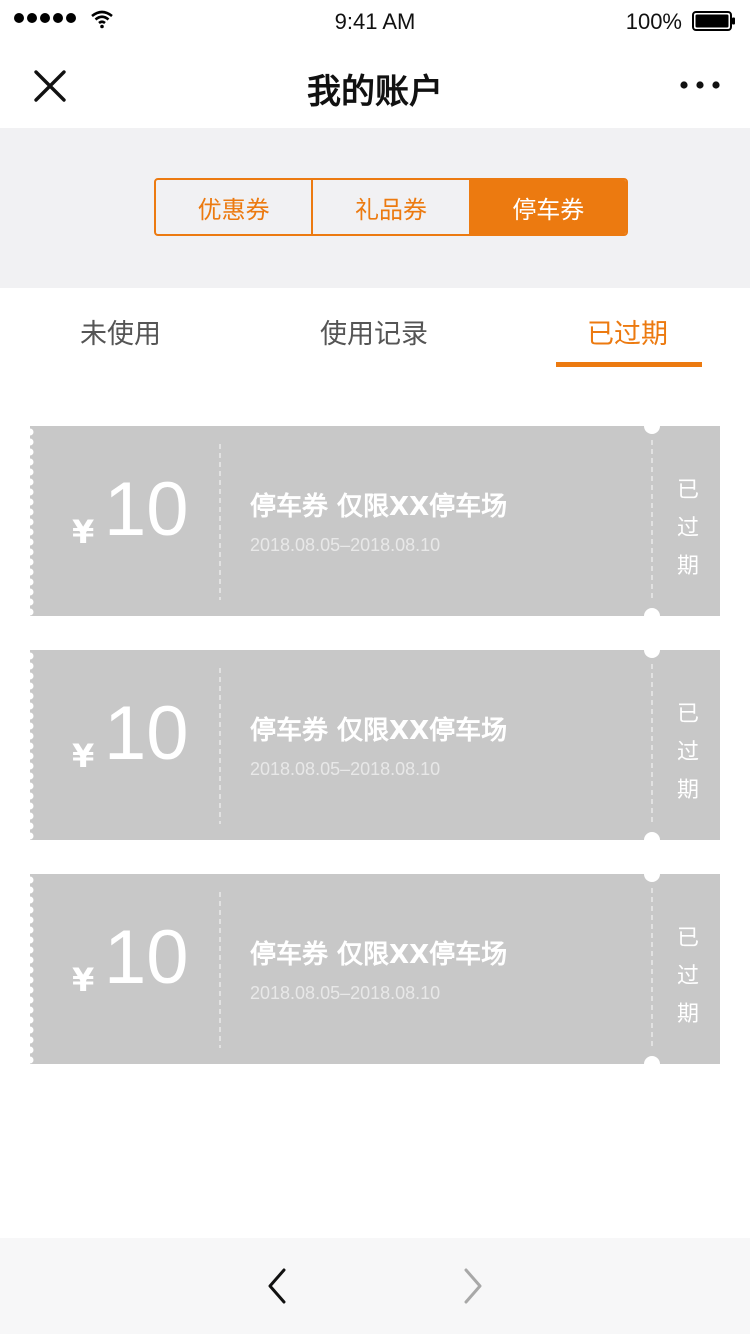 This screenshot has width=750, height=1334. What do you see at coordinates (547, 207) in the screenshot?
I see `segment-parking-coupon: 停车券` at bounding box center [547, 207].